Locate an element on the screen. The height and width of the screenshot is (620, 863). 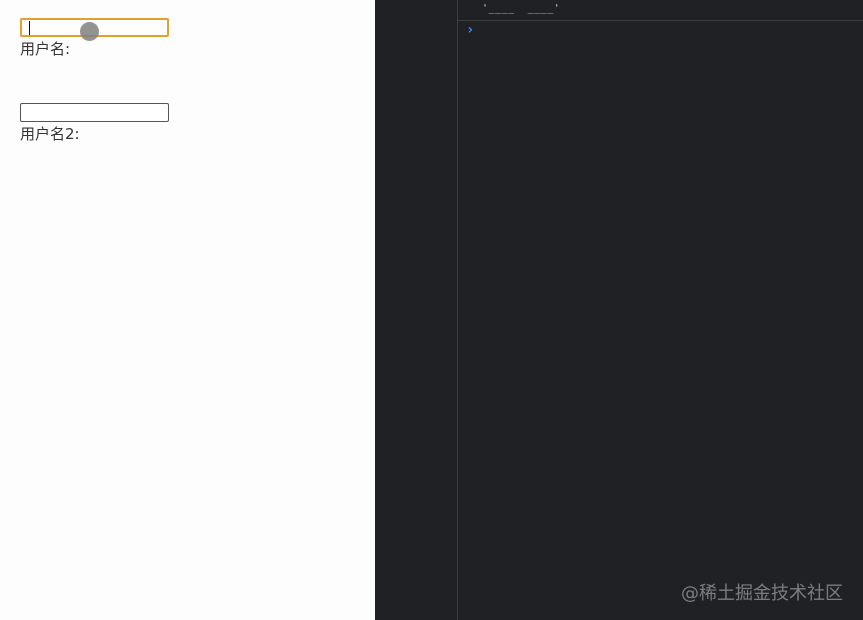
console-output-line: '____ ____' is located at coordinates (521, 8).